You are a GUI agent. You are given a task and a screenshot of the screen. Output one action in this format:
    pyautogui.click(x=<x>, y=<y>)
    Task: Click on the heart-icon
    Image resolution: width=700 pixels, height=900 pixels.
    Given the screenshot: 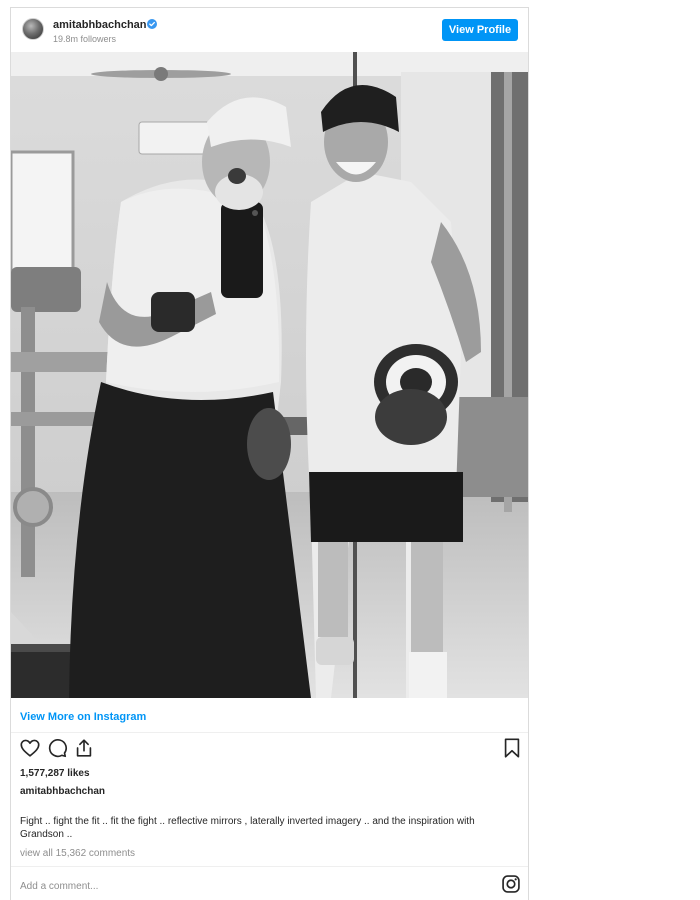 What is the action you would take?
    pyautogui.click(x=30, y=748)
    